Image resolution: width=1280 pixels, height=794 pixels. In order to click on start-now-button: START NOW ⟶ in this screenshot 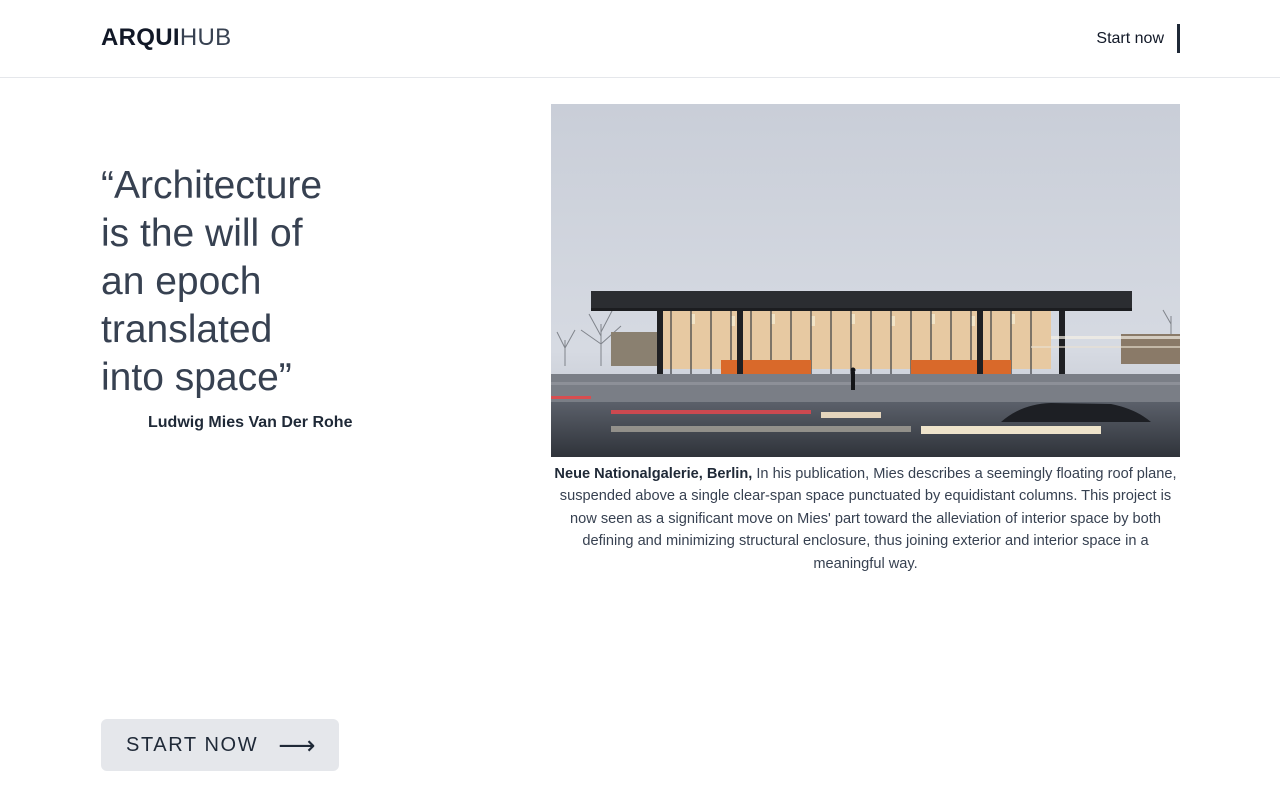, I will do `click(220, 745)`.